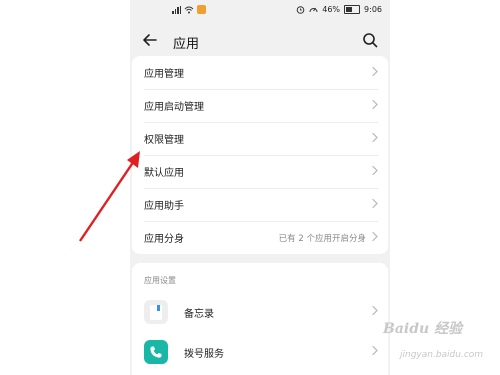 The height and width of the screenshot is (375, 500). I want to click on menu-item-label: 权限管理, so click(164, 140).